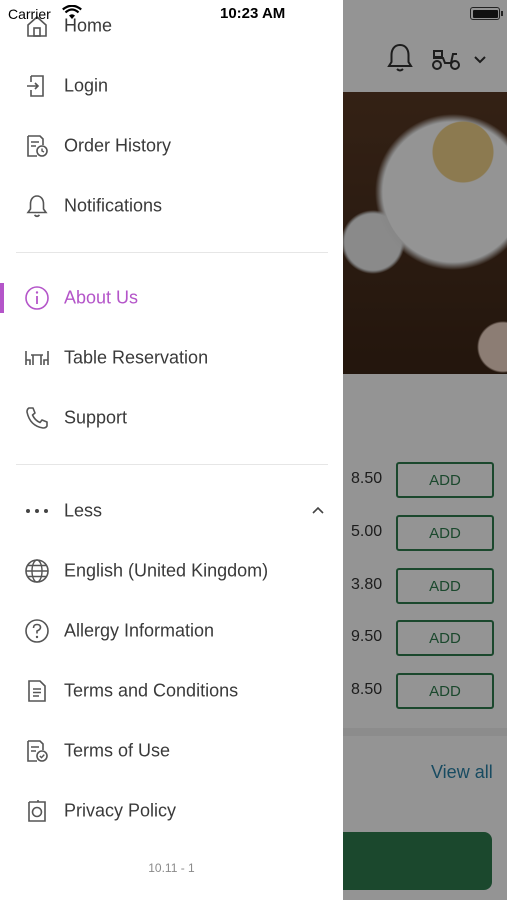  I want to click on menu-item-allergy-information: Allergy Information, so click(171, 631).